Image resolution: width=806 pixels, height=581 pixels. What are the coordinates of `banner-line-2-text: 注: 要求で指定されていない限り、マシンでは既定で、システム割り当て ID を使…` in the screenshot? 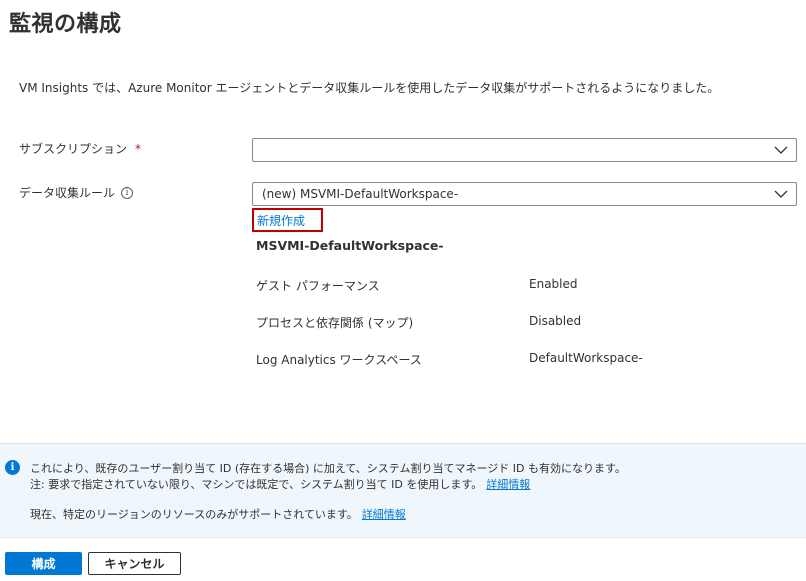 It's located at (256, 484).